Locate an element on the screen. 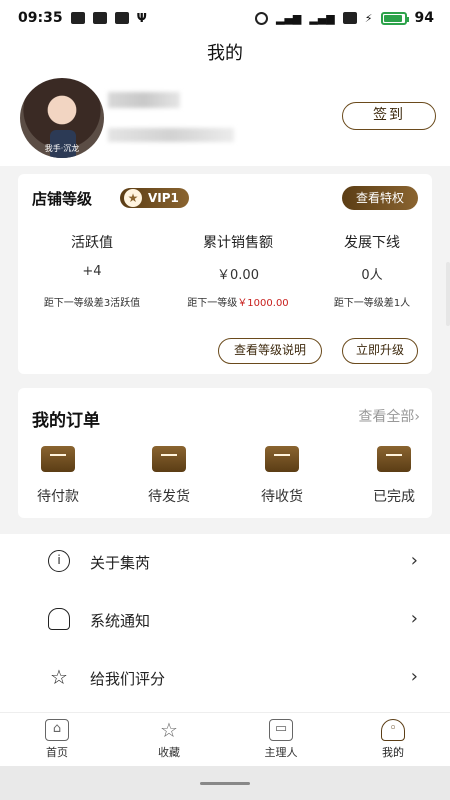 Image resolution: width=450 pixels, height=800 pixels. tab-label: 主理人 is located at coordinates (281, 752).